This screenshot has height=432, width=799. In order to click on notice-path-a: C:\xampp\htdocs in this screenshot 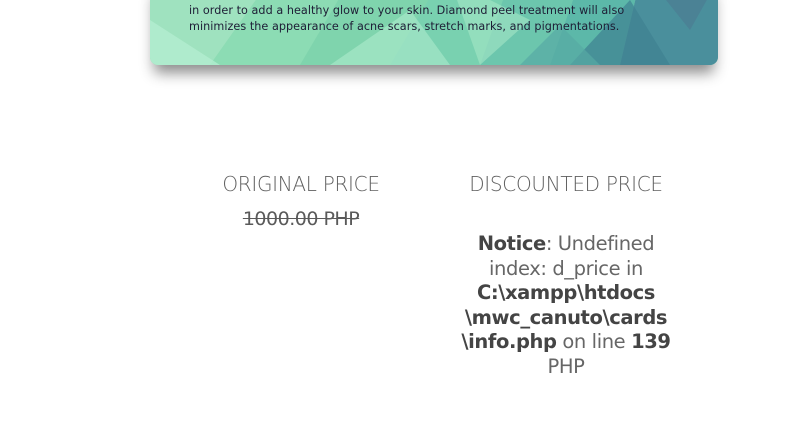, I will do `click(566, 293)`.